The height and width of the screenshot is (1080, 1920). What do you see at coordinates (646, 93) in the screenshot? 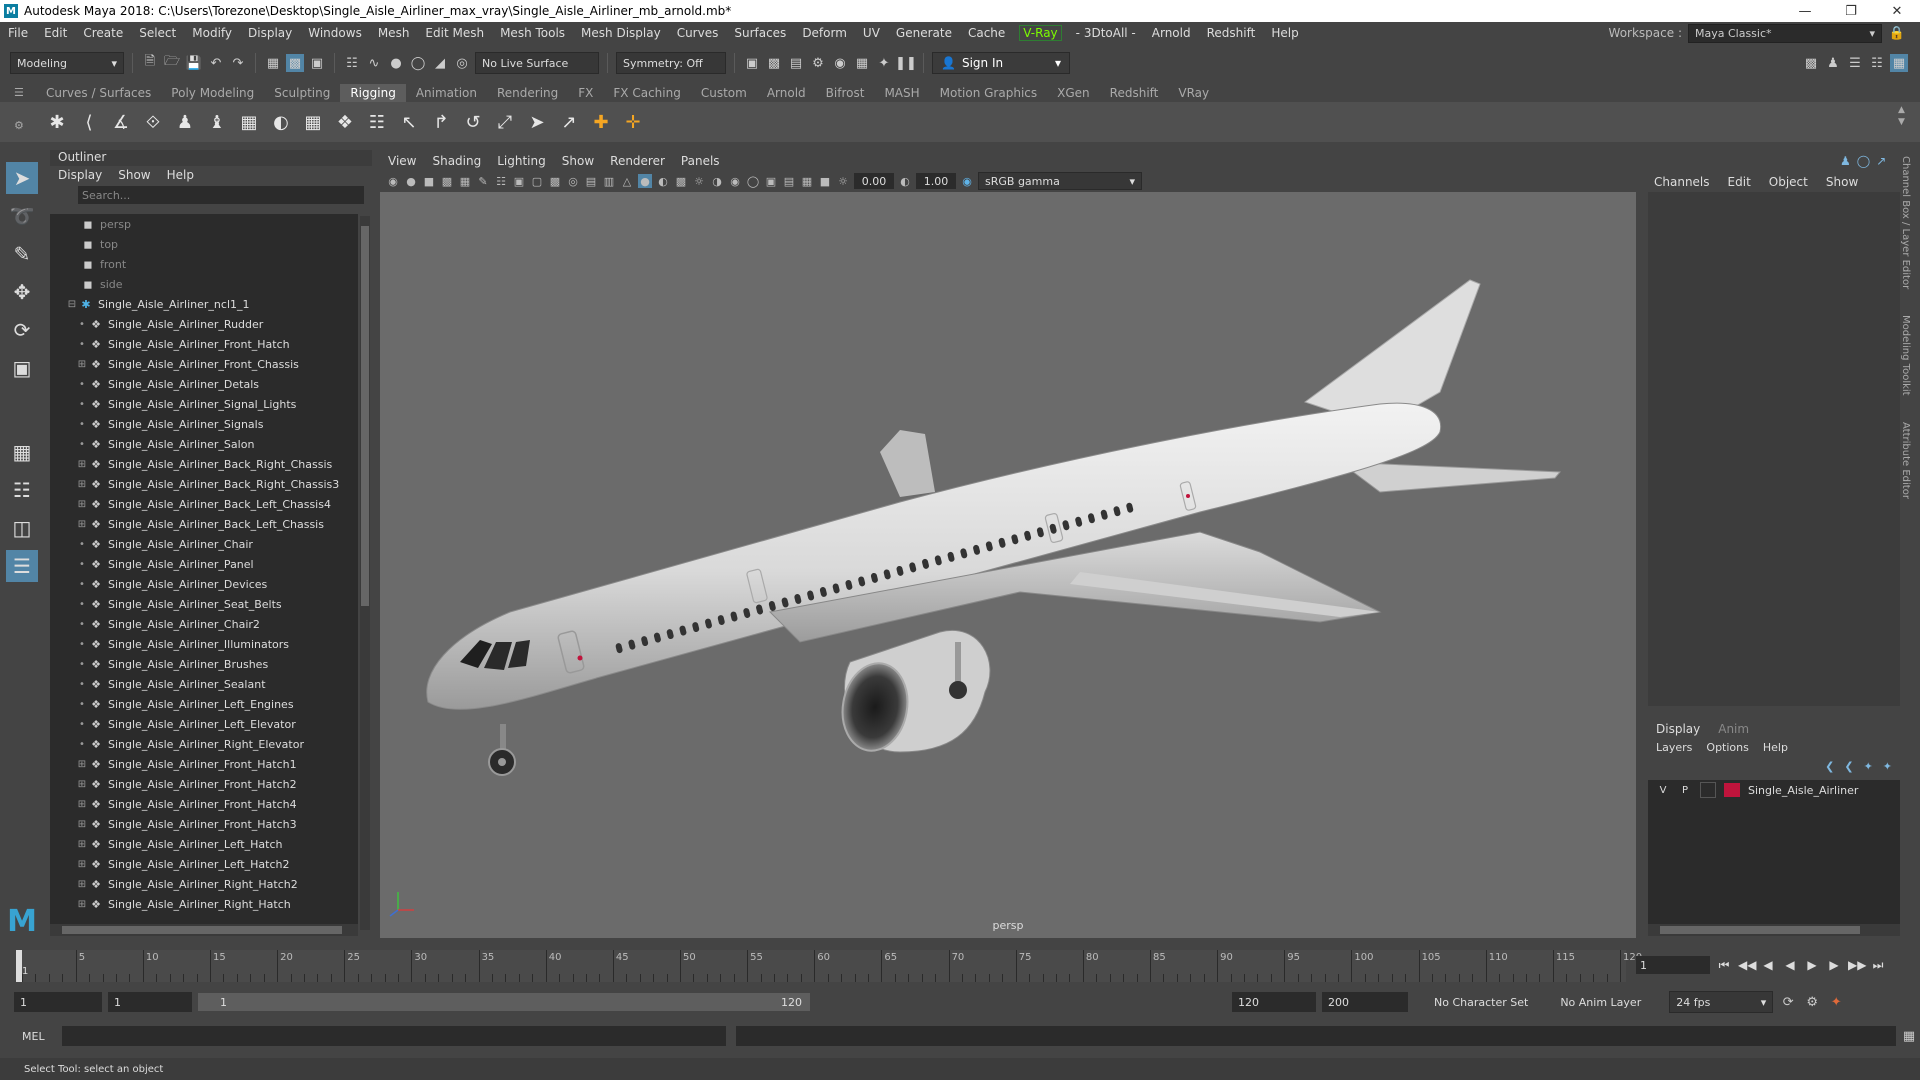
I see `shelf-tab-fx-caching: FX Caching` at bounding box center [646, 93].